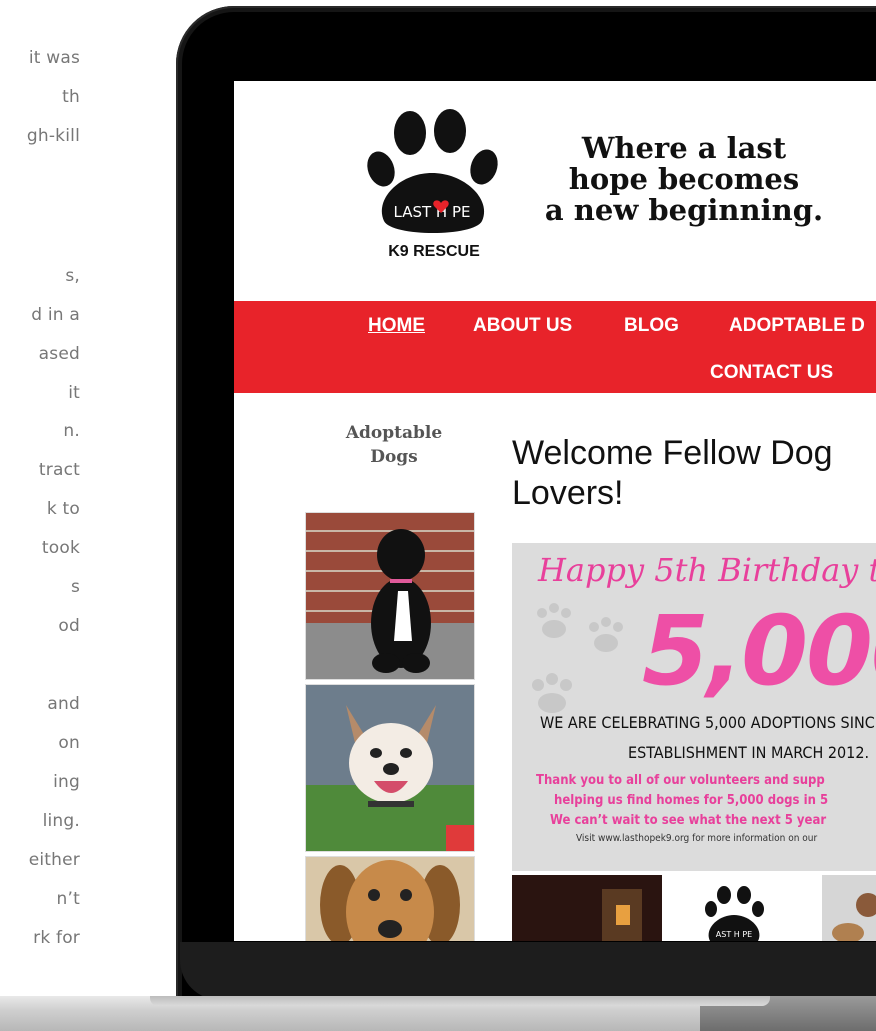  I want to click on article-line: n’t, so click(68, 899).